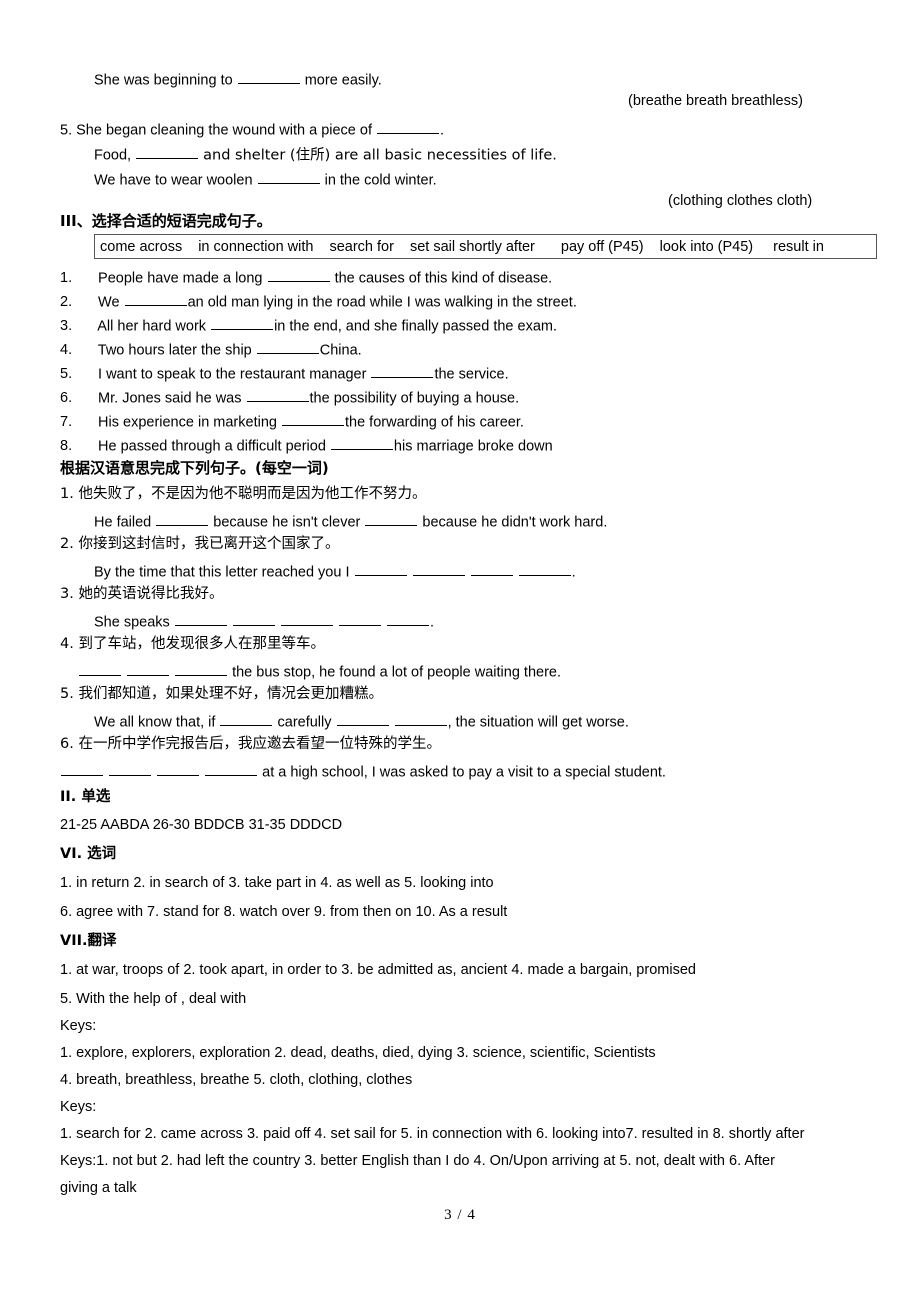 The width and height of the screenshot is (920, 1302). Describe the element at coordinates (473, 446) in the screenshot. I see `item-text-post: his marriage broke down` at that location.